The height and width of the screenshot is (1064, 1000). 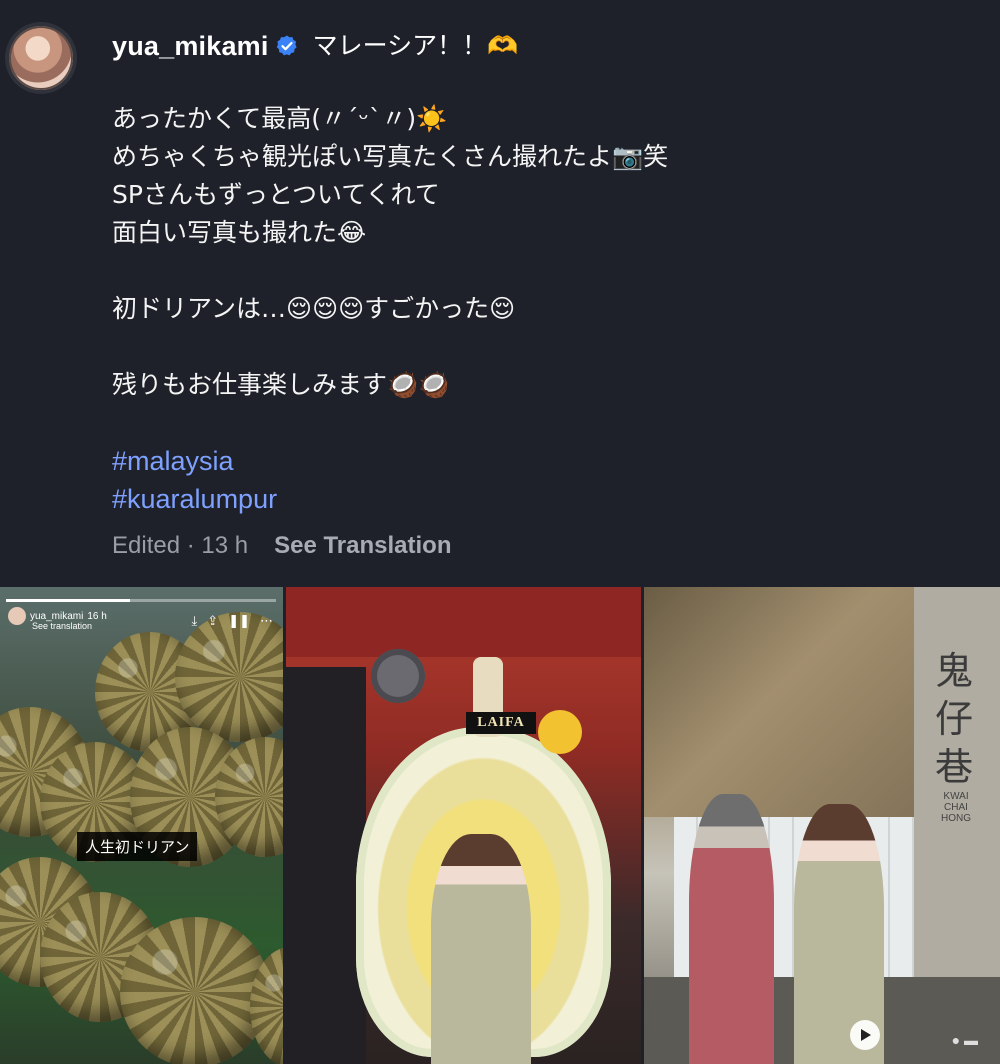 I want to click on avatar, so click(x=41, y=58).